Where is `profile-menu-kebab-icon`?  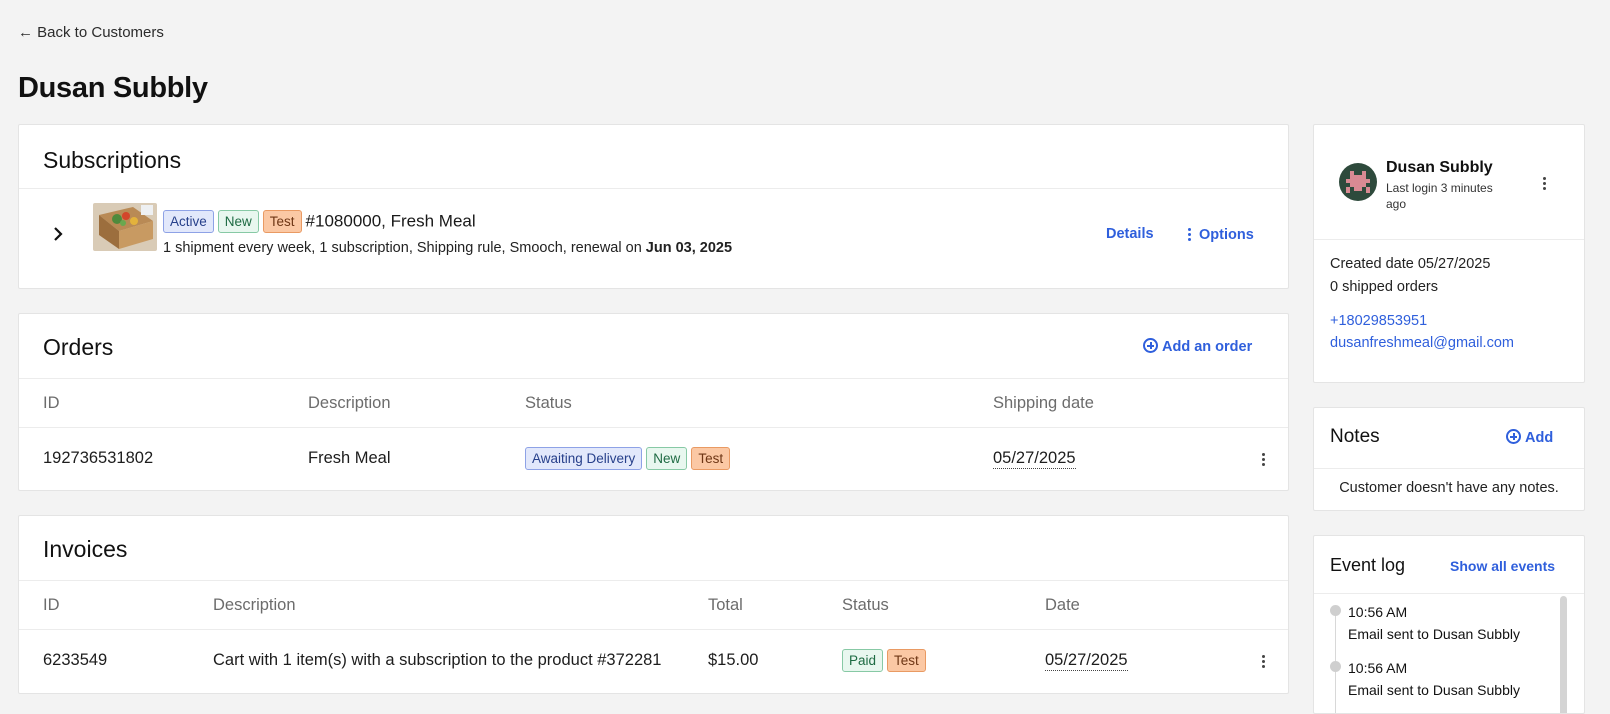 profile-menu-kebab-icon is located at coordinates (1544, 183).